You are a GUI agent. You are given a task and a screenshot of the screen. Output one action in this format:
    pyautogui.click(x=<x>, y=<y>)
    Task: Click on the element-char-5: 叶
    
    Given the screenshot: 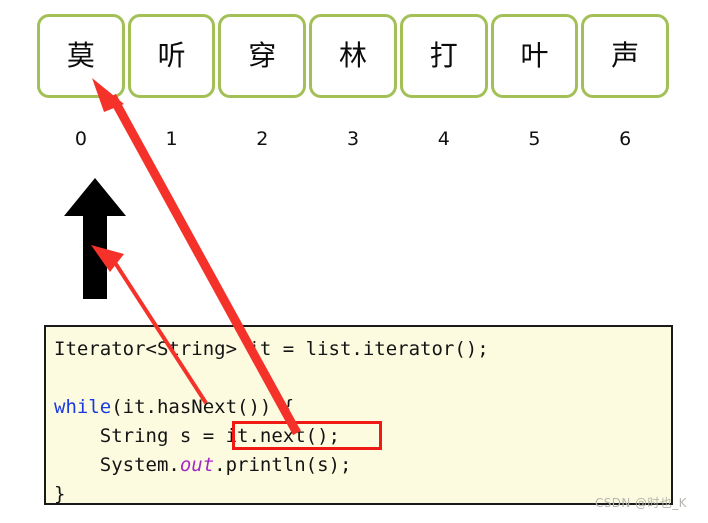 What is the action you would take?
    pyautogui.click(x=534, y=55)
    